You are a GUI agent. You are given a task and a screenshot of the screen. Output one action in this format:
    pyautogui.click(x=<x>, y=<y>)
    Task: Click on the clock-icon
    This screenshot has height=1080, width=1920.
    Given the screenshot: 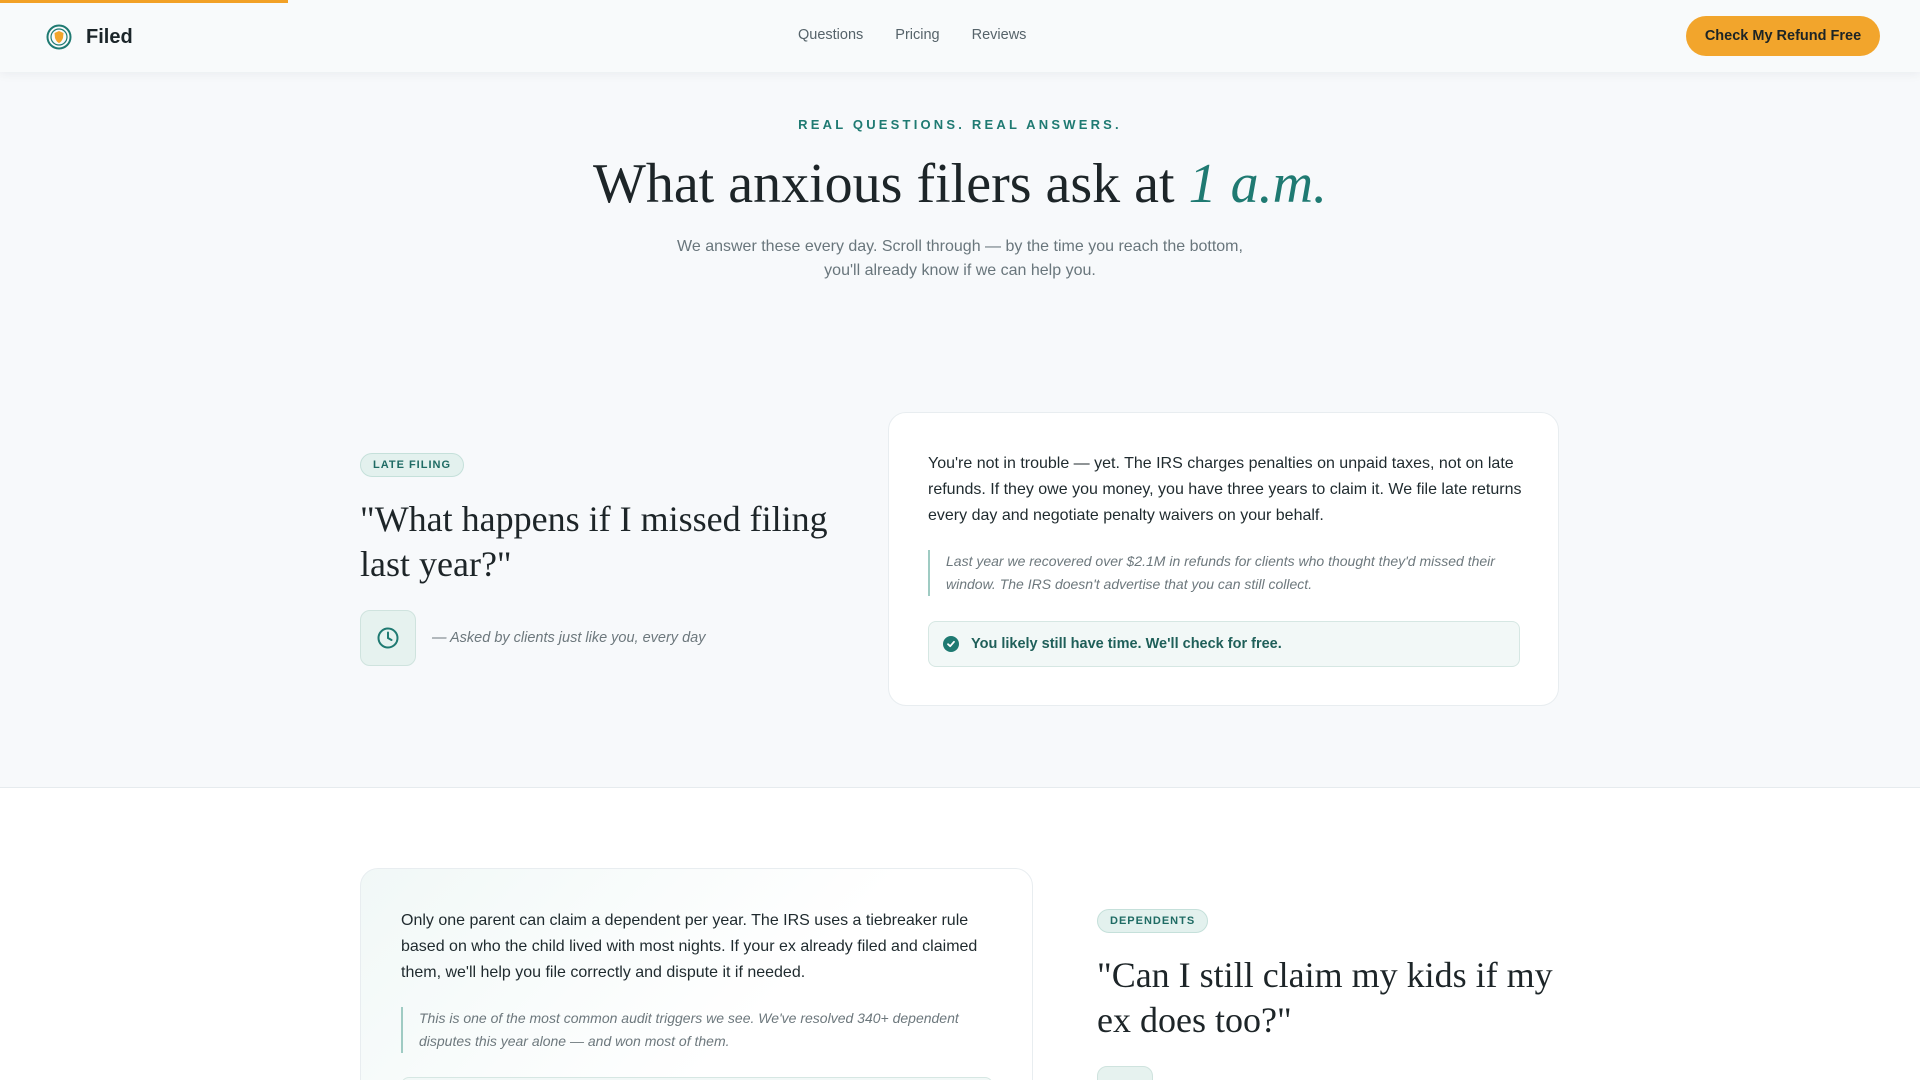 What is the action you would take?
    pyautogui.click(x=388, y=638)
    